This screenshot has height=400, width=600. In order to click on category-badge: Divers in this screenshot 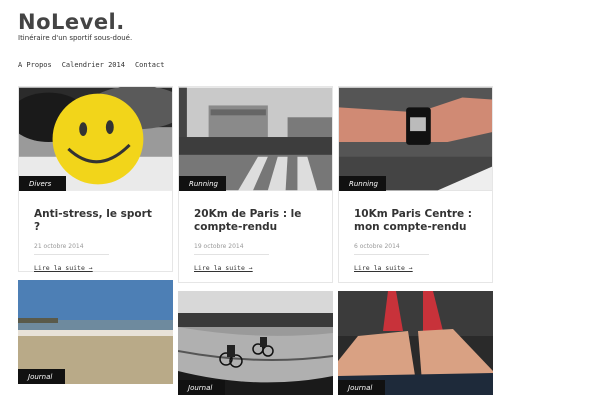, I will do `click(42, 183)`.